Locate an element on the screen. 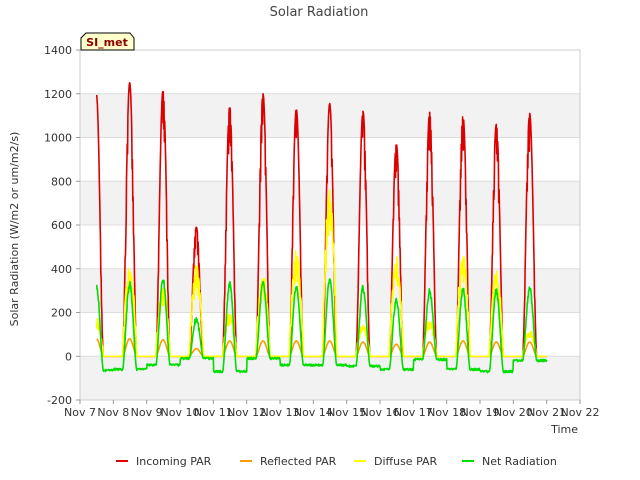 The height and width of the screenshot is (480, 640). x-axis-title: Time is located at coordinates (564, 429).